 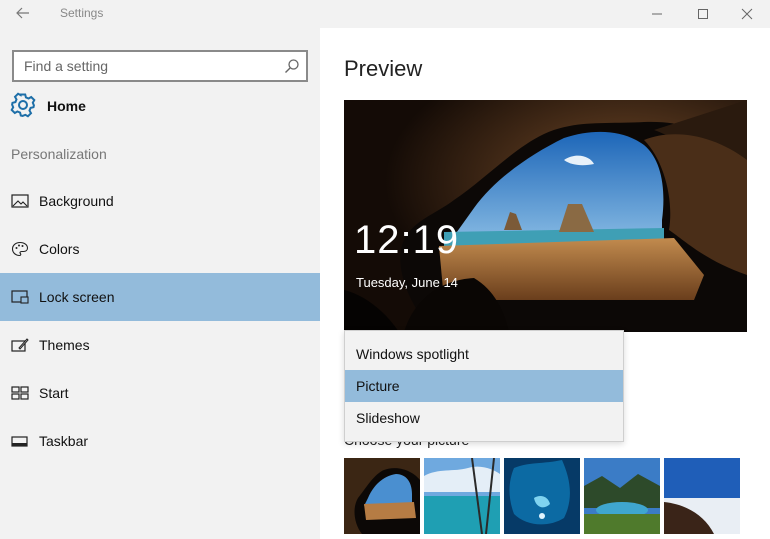 What do you see at coordinates (385, 14) in the screenshot?
I see `title-bar: Settings` at bounding box center [385, 14].